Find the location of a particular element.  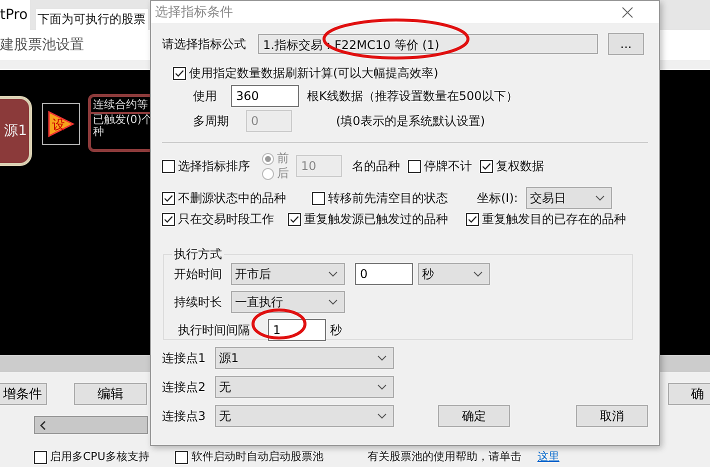

checkbox-label: 软件启动时自动启动股票池 is located at coordinates (257, 457).